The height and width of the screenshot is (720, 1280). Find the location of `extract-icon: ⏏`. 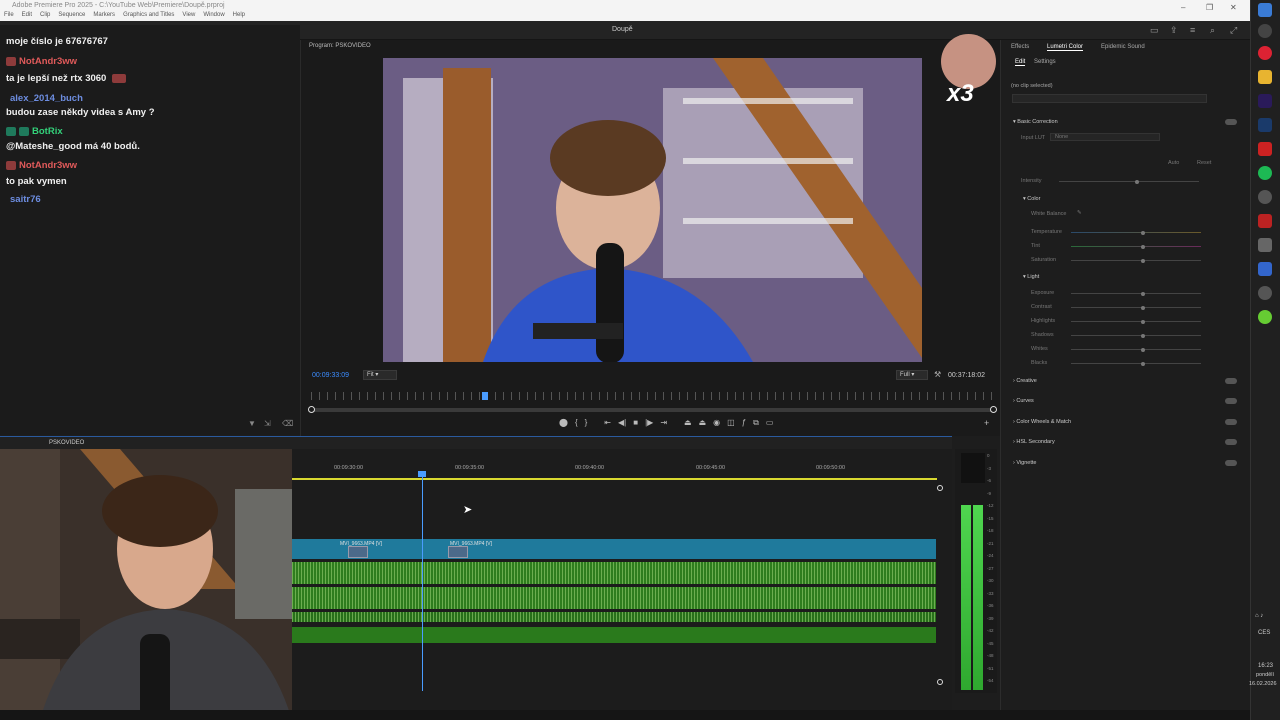

extract-icon: ⏏ is located at coordinates (703, 423).